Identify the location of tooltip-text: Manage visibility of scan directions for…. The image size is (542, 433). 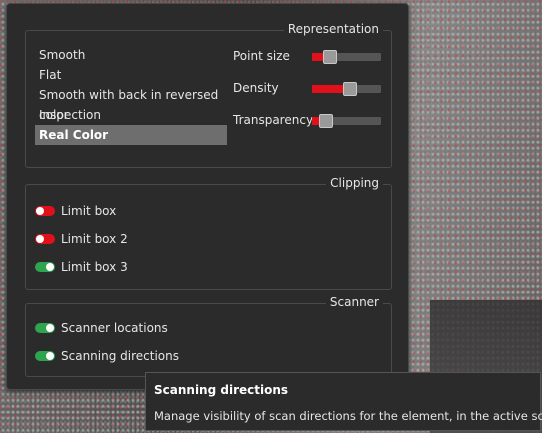
(348, 416).